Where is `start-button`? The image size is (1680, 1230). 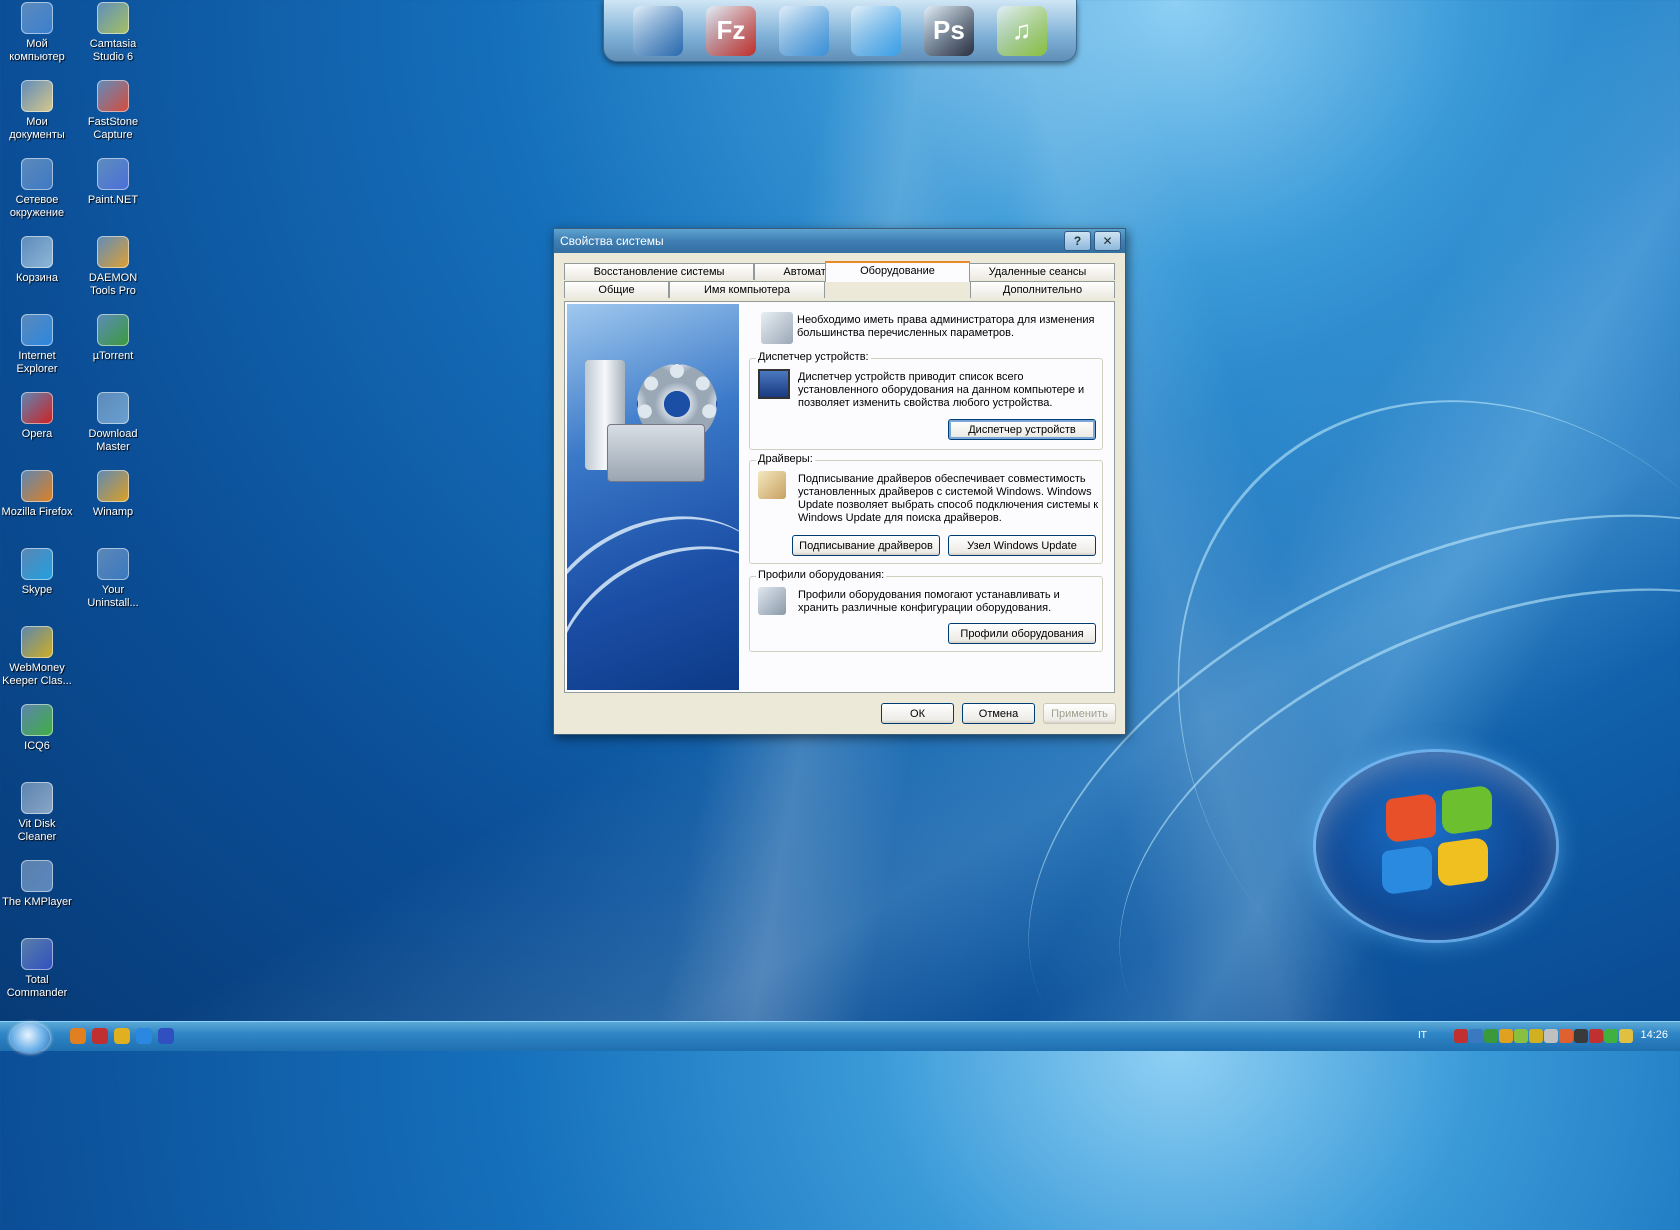
start-button is located at coordinates (30, 1038).